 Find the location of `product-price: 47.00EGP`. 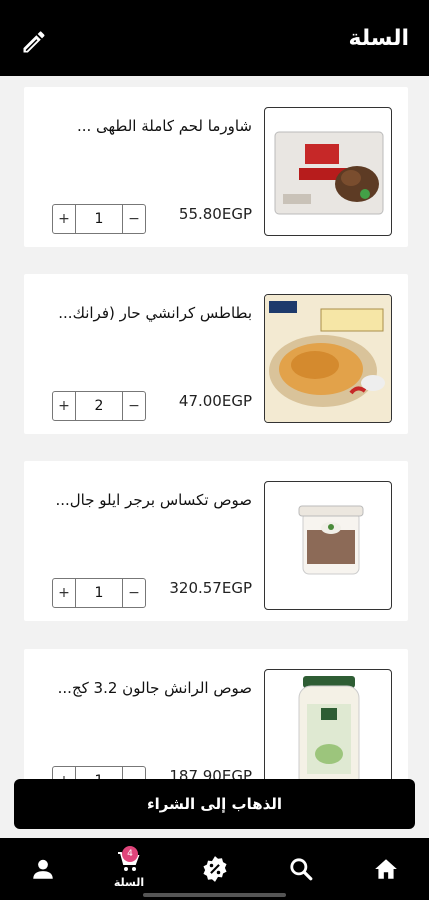

product-price: 47.00EGP is located at coordinates (215, 401).